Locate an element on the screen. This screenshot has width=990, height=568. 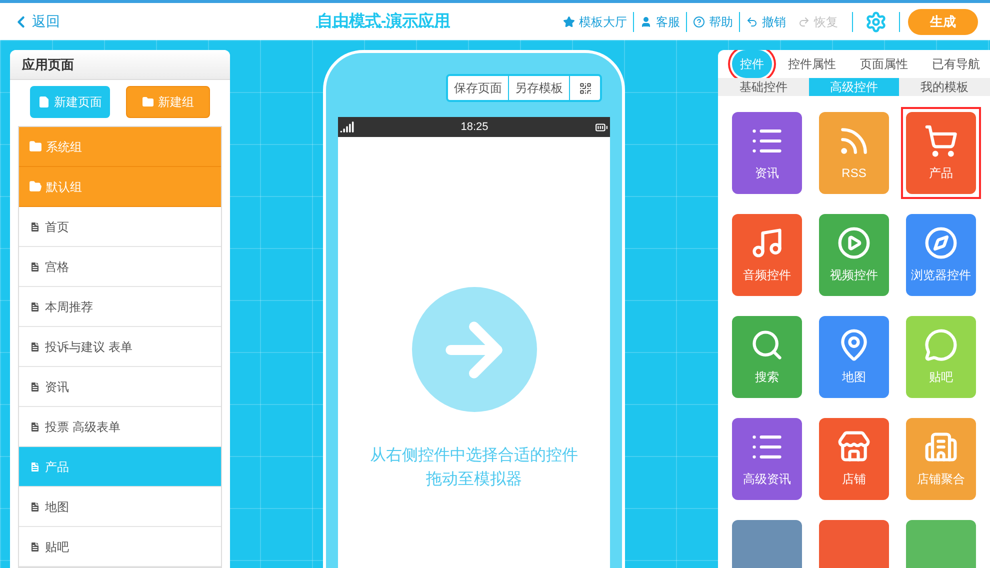
toolbar-button: 保存页面 is located at coordinates (478, 88).